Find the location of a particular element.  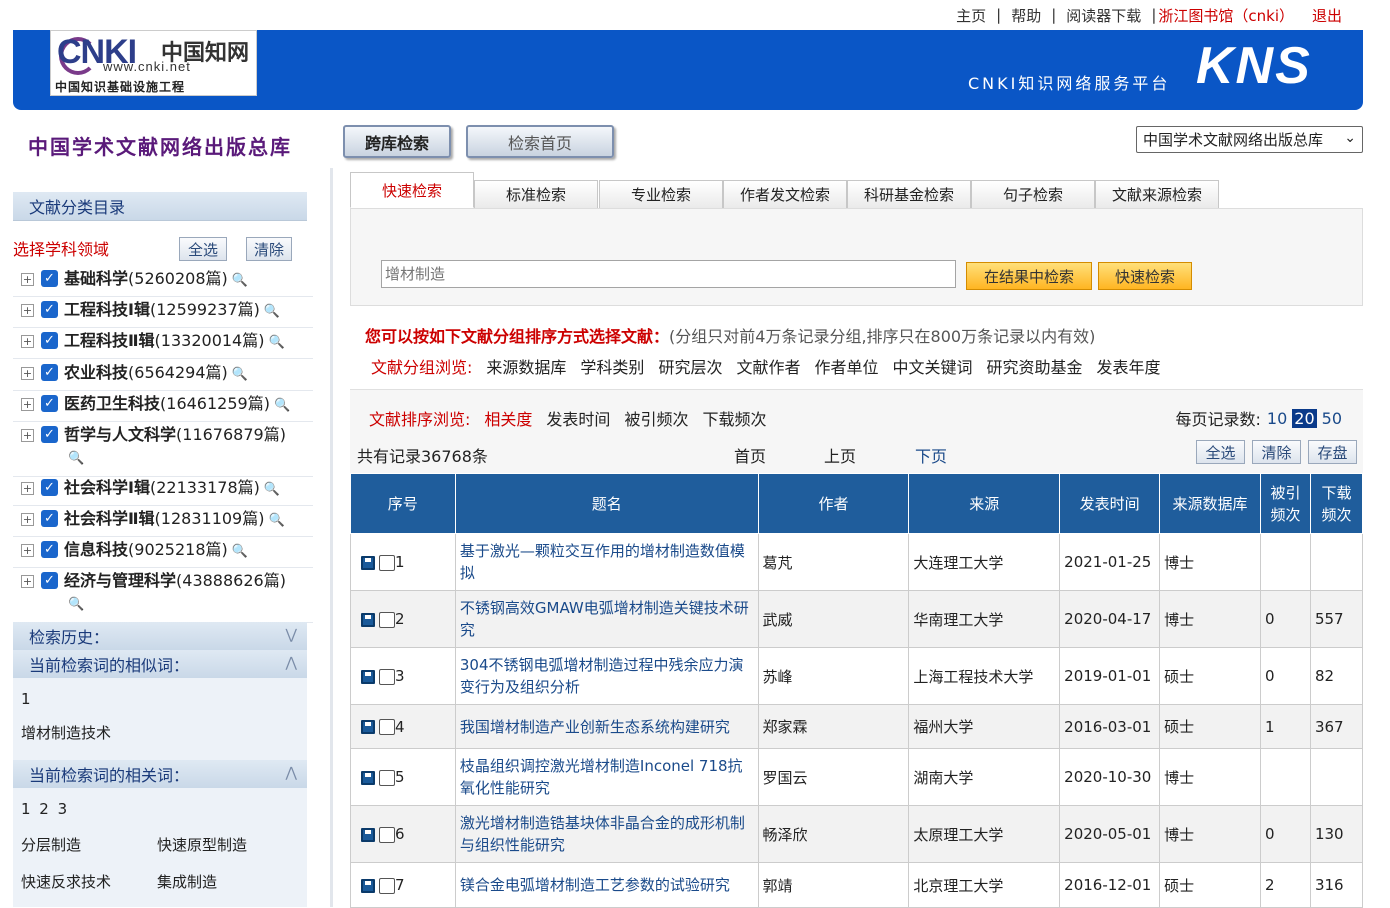

reader-download-link: 阅读器下载 is located at coordinates (1103, 15).